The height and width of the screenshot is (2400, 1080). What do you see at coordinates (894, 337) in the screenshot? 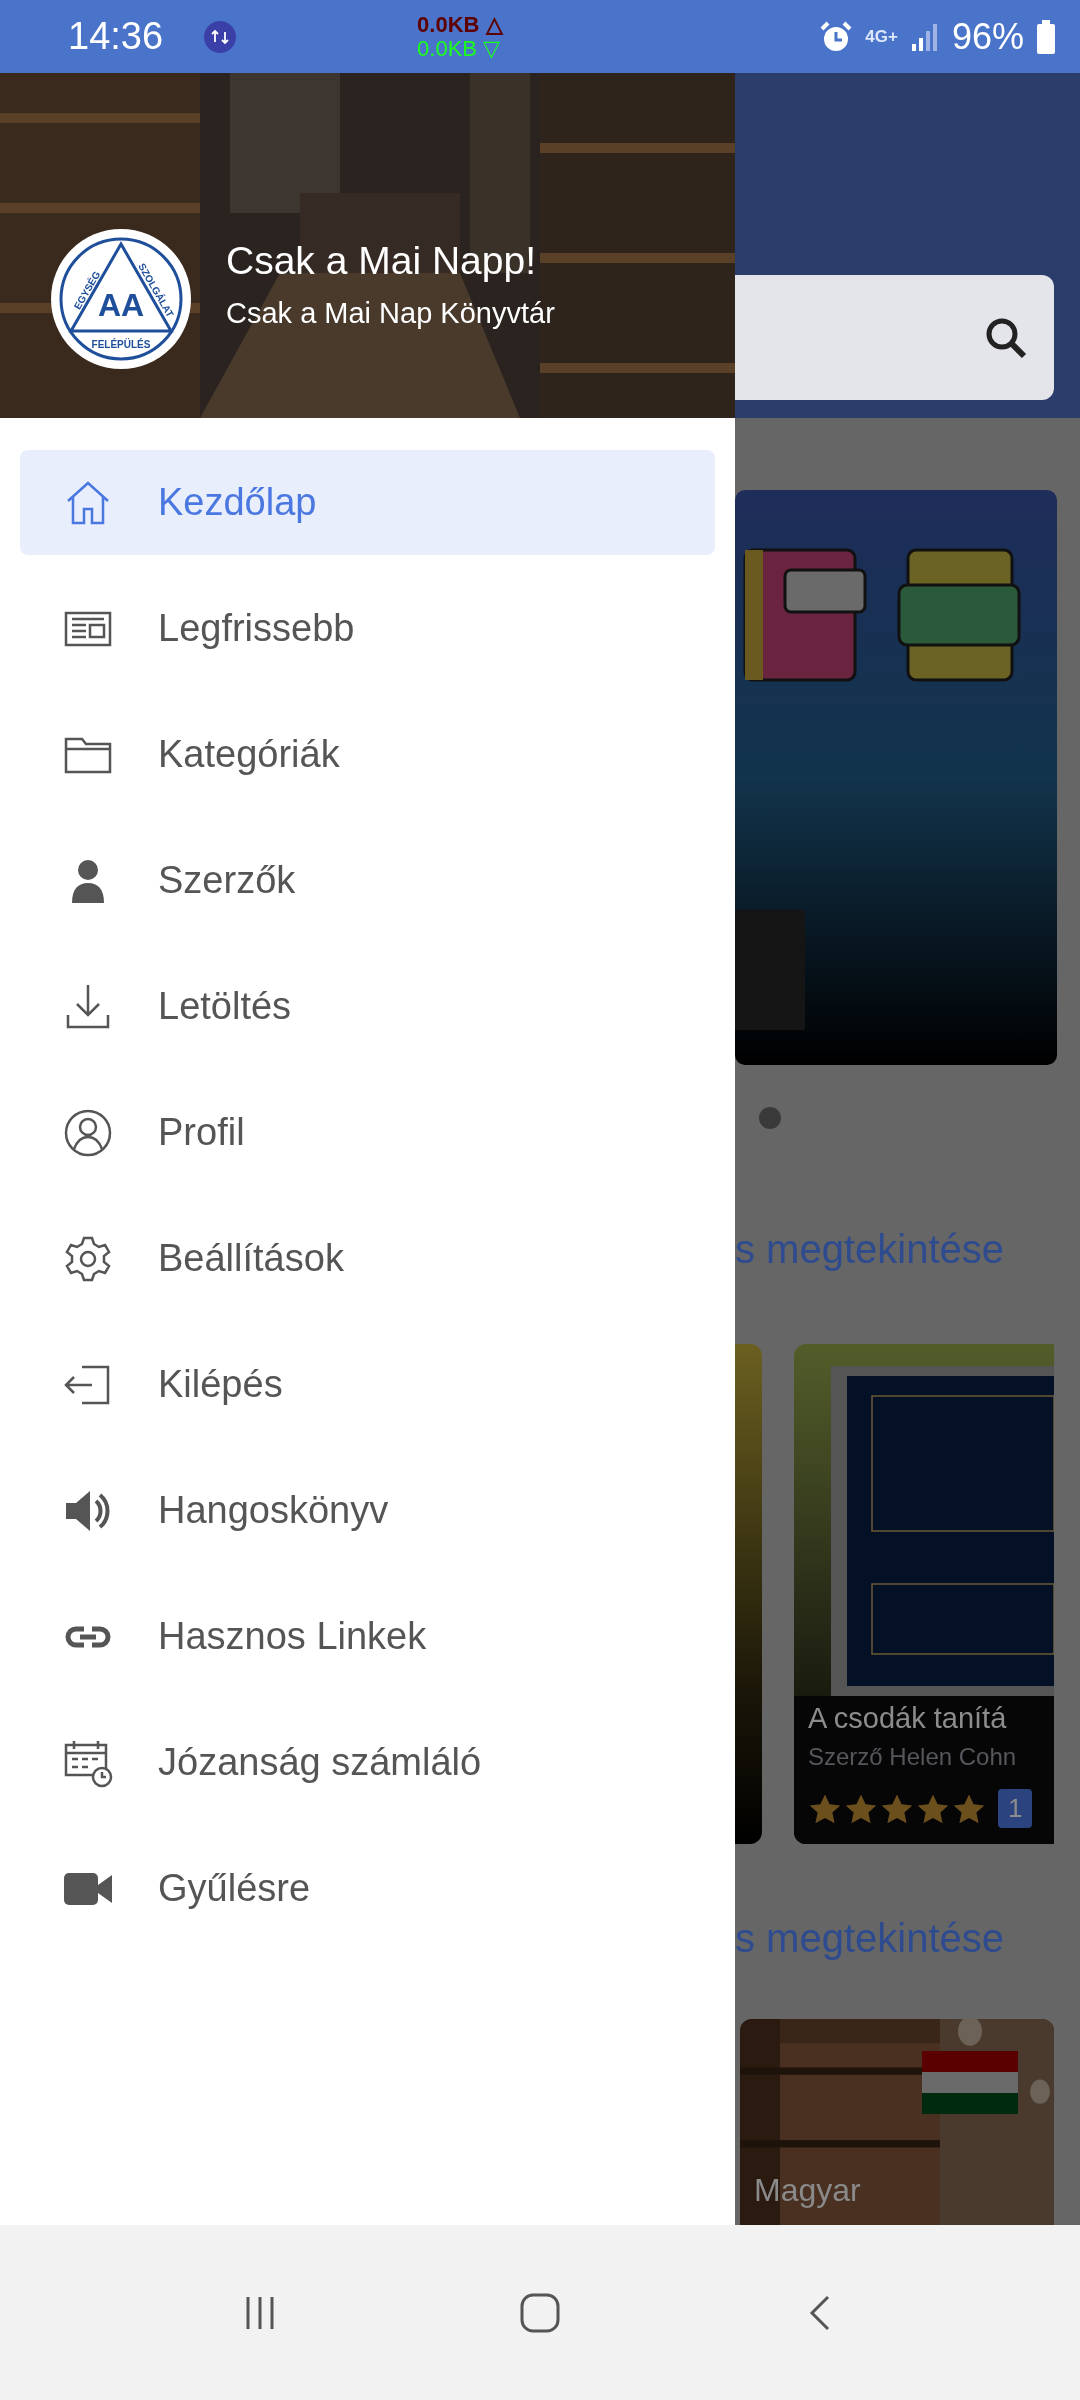
I see `search-field` at bounding box center [894, 337].